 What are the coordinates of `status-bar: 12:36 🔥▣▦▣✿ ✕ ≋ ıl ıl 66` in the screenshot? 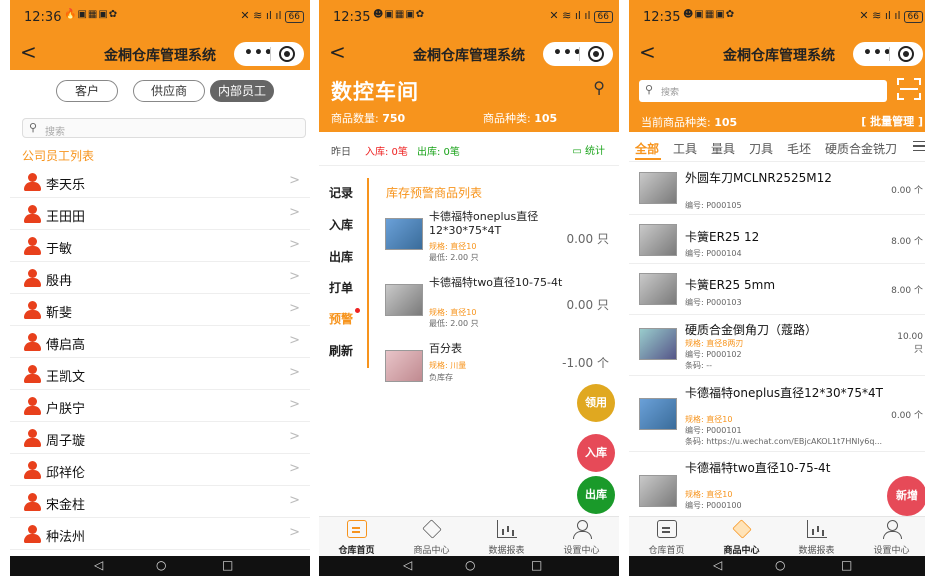 It's located at (160, 18).